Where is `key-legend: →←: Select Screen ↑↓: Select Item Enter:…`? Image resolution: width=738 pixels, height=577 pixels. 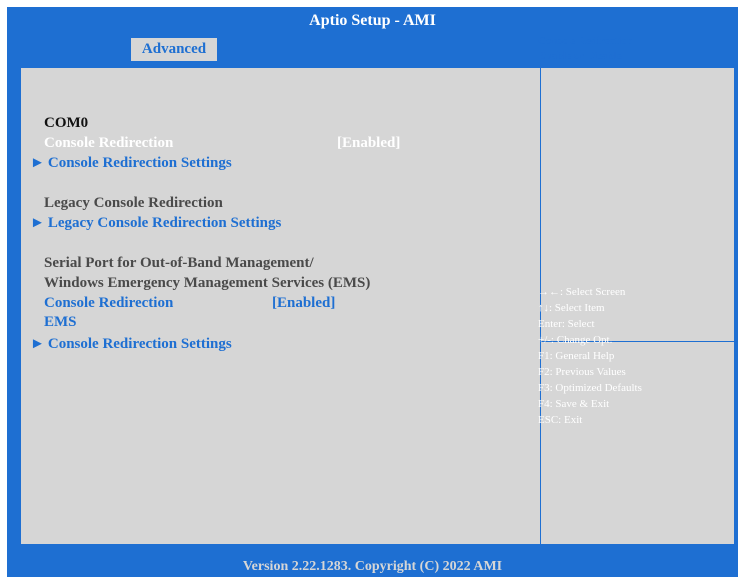
key-legend: →←: Select Screen ↑↓: Select Item Enter:… is located at coordinates (590, 356).